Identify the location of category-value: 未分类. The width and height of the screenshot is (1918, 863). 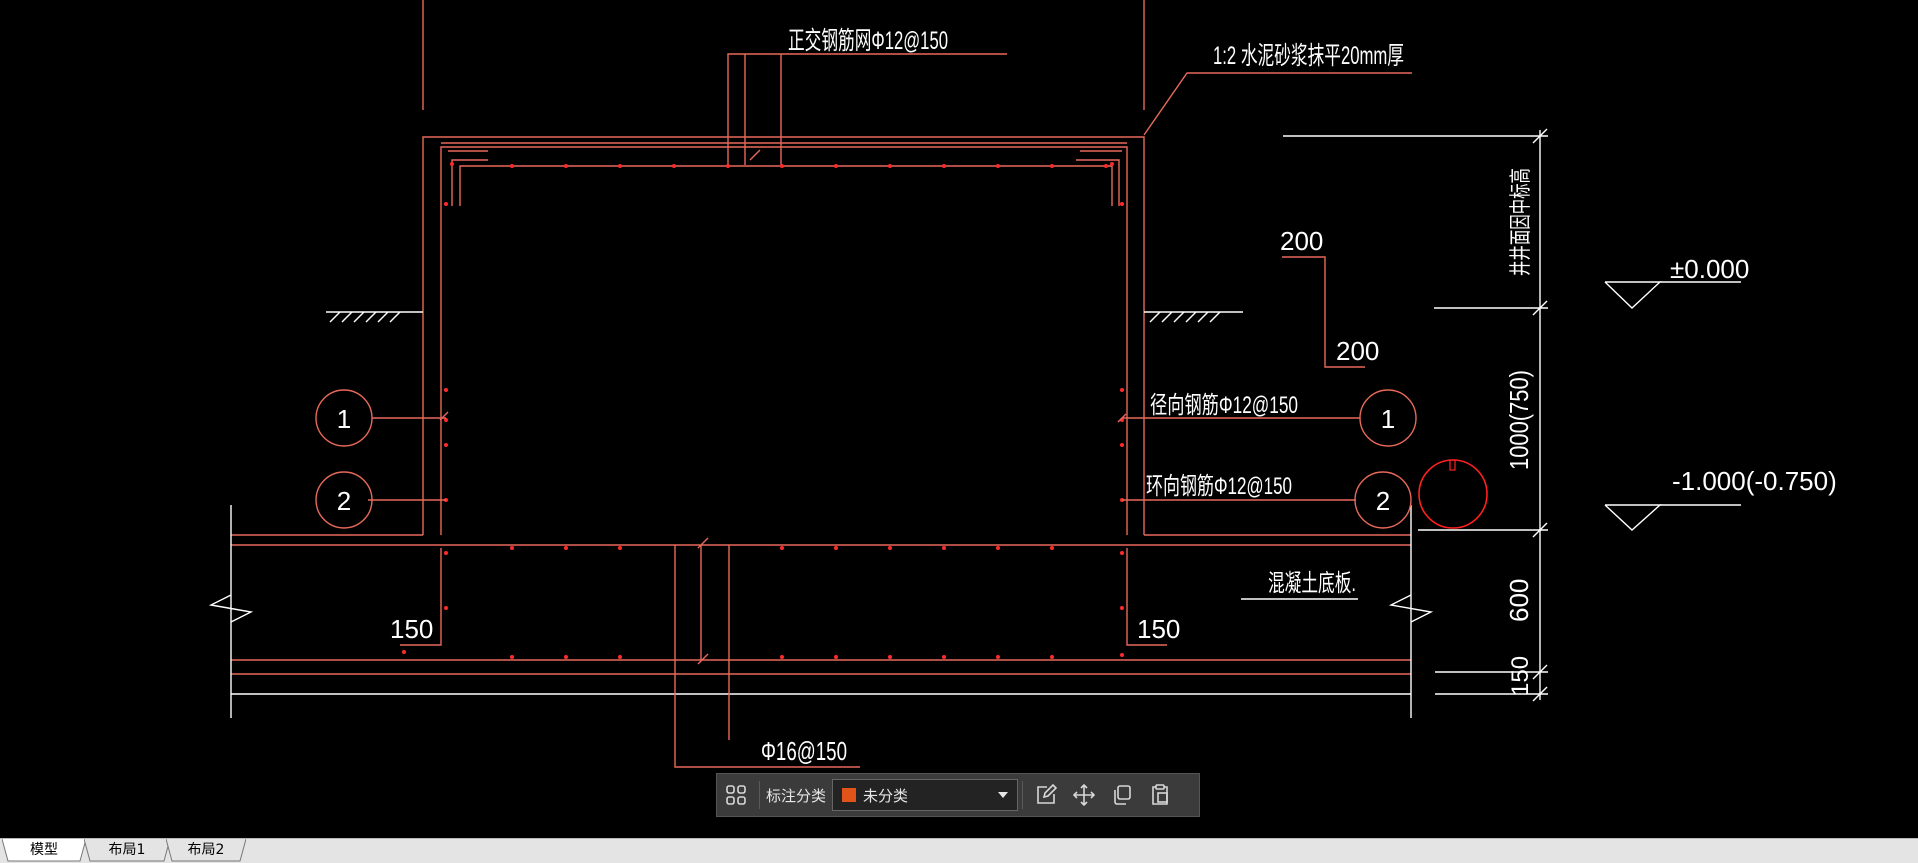
(886, 795).